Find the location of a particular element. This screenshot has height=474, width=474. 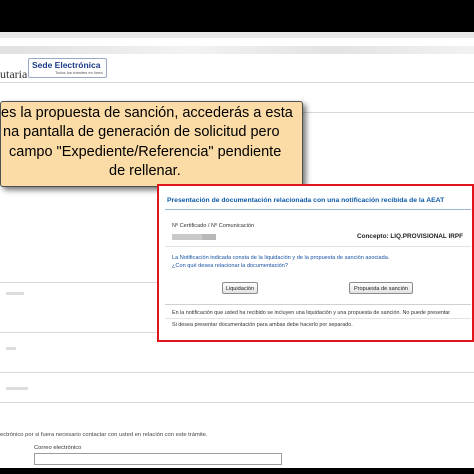

logo-subtitle: Todos los trámites en línea is located at coordinates (79, 72).